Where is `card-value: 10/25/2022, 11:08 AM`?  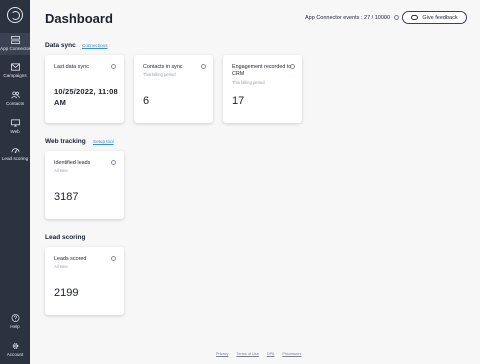 card-value: 10/25/2022, 11:08 AM is located at coordinates (86, 97).